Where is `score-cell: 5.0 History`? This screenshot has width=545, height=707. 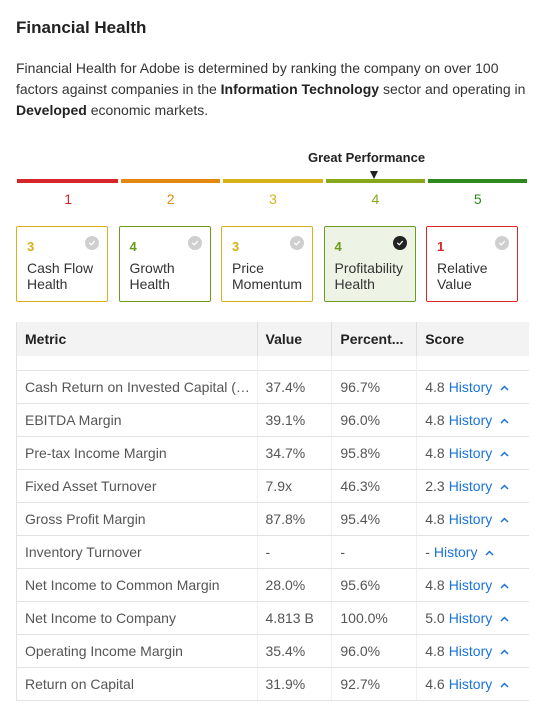 score-cell: 5.0 History is located at coordinates (472, 618).